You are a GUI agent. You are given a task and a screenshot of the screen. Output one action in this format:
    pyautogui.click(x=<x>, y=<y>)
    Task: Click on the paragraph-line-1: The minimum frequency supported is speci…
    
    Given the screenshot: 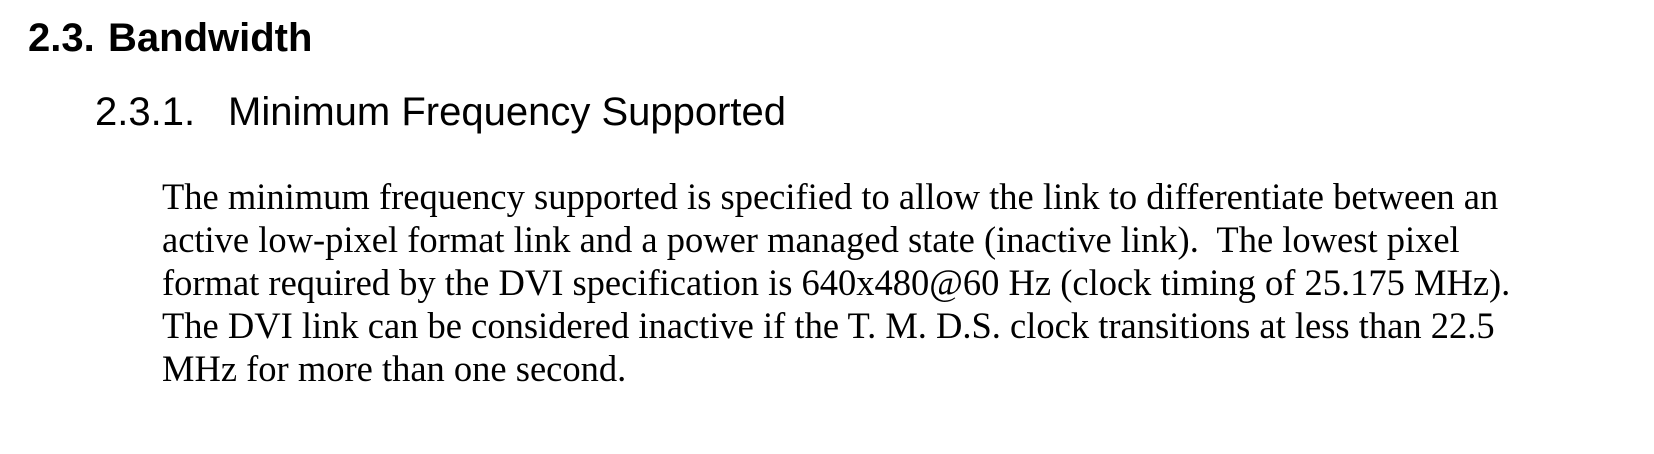 What is the action you would take?
    pyautogui.click(x=830, y=196)
    